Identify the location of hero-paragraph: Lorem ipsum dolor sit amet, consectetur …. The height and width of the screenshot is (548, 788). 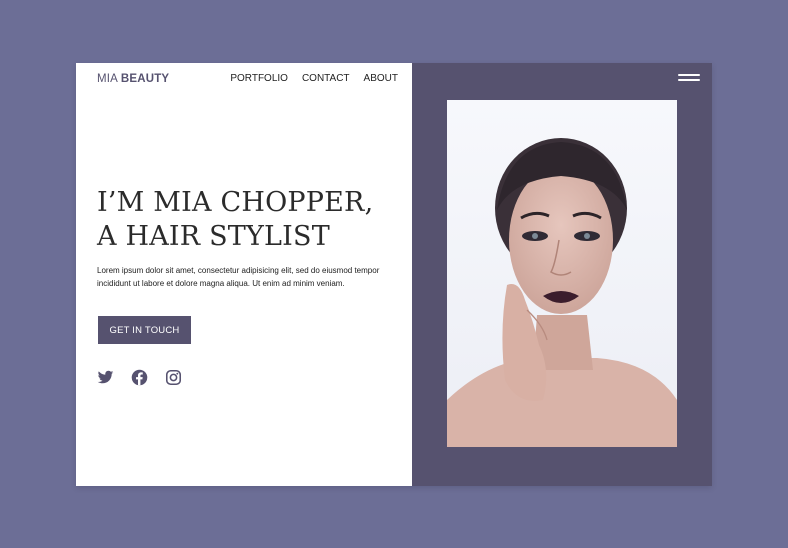
(238, 277).